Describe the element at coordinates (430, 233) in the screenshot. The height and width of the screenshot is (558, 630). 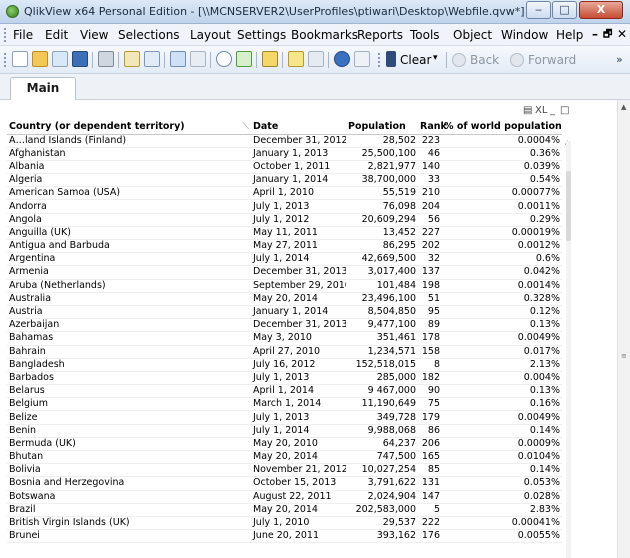
I see `cell-rank: 227` at that location.